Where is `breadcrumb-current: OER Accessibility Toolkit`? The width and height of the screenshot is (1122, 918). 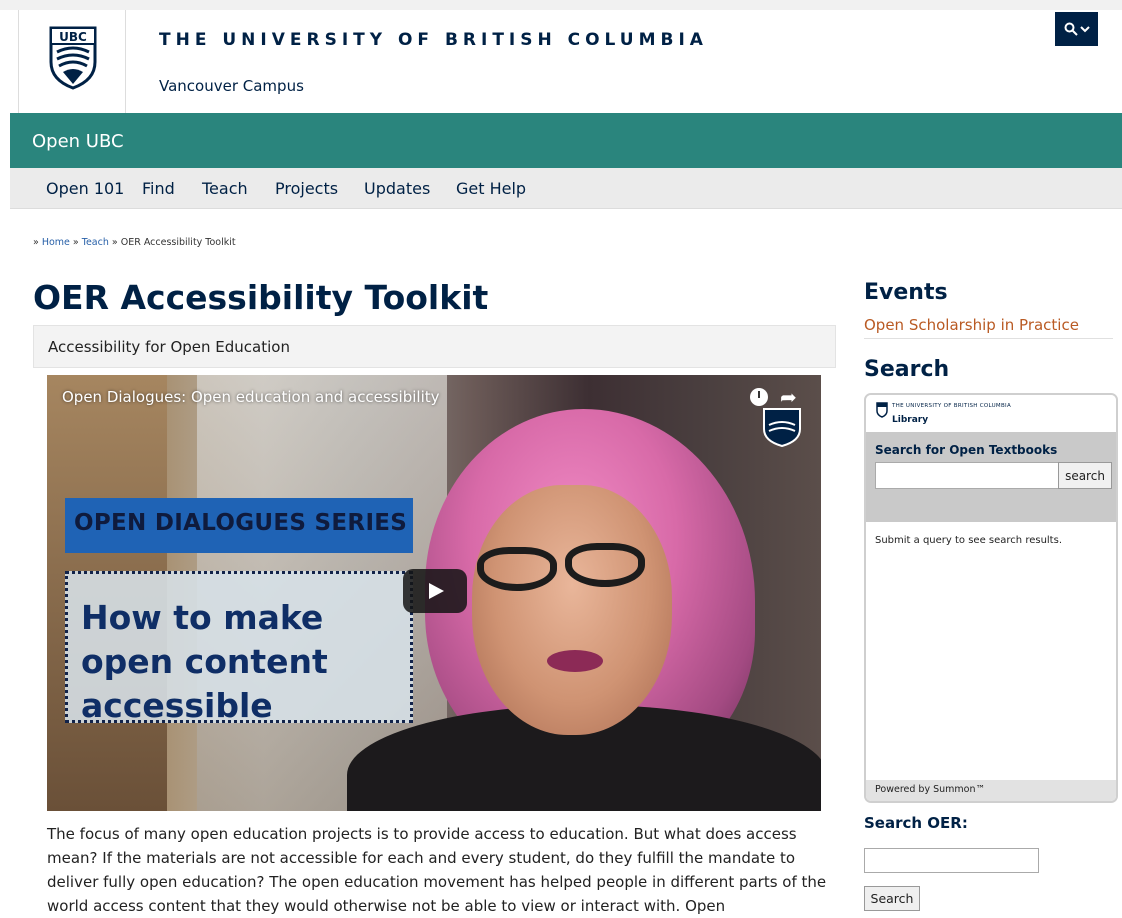
breadcrumb-current: OER Accessibility Toolkit is located at coordinates (178, 242).